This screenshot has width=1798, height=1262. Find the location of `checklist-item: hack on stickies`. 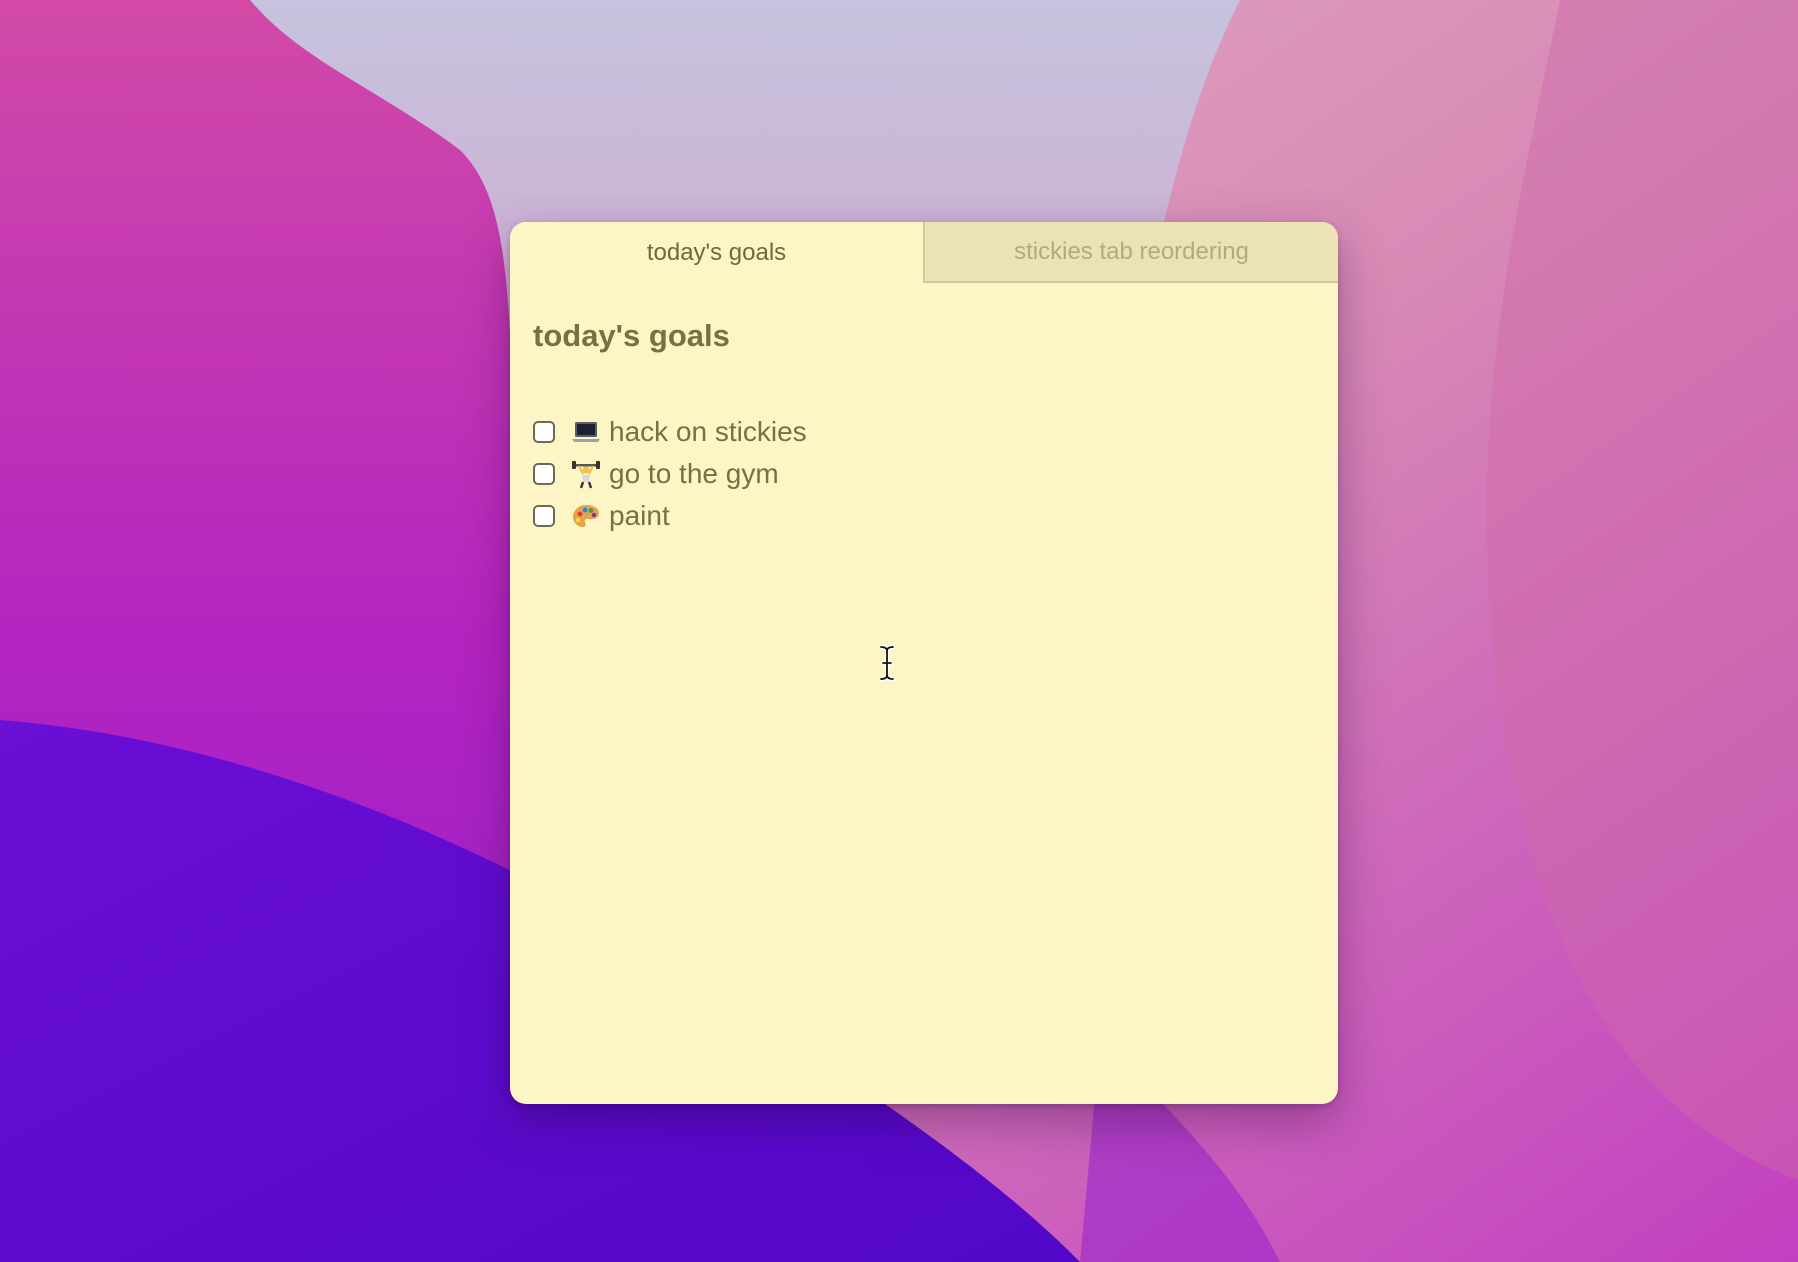

checklist-item: hack on stickies is located at coordinates (924, 432).